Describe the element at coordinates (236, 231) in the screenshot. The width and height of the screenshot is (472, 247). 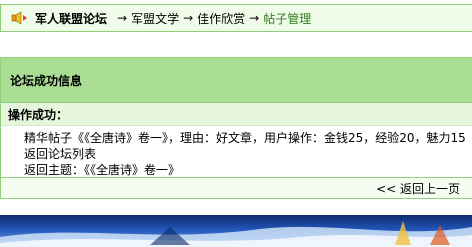
I see `forum-banner-image` at that location.